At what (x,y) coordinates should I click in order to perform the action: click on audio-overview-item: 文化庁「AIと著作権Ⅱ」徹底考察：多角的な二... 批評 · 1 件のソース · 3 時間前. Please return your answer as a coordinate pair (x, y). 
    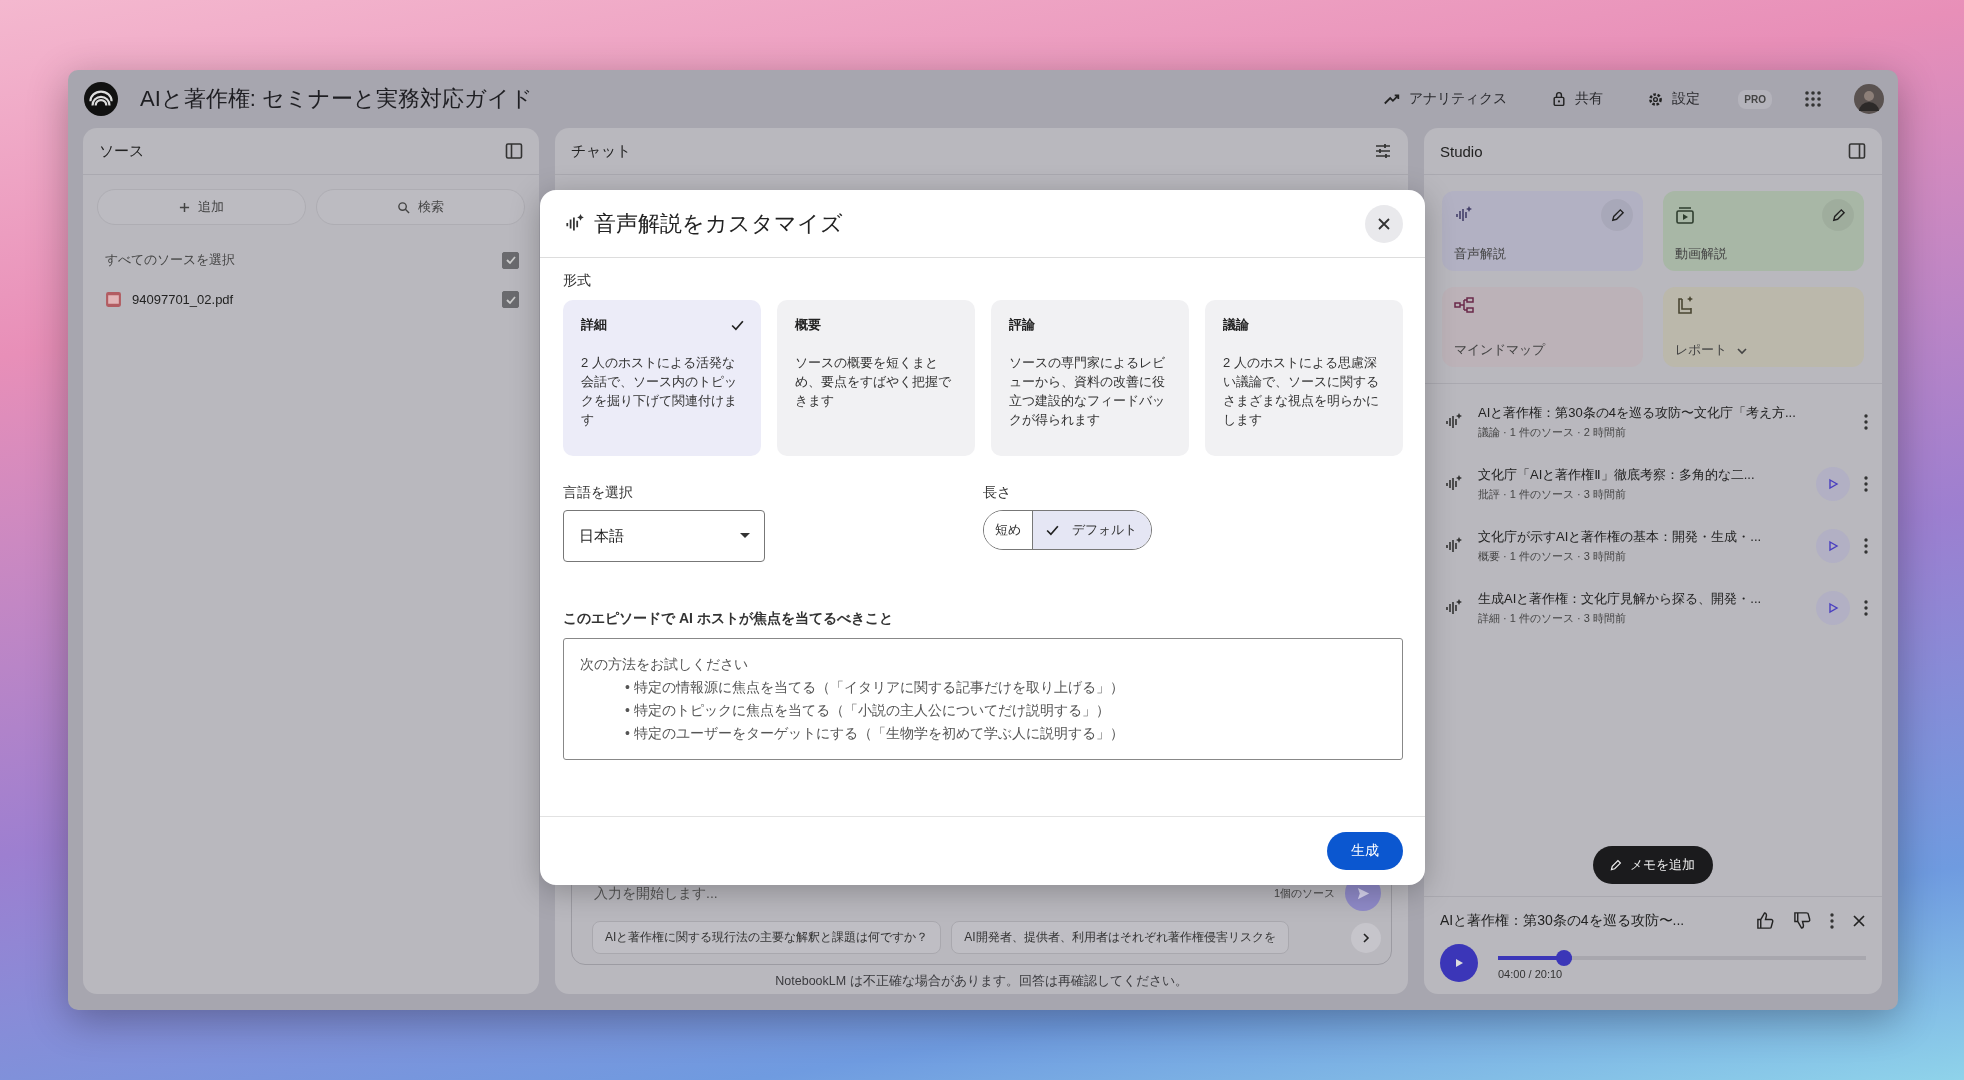
    Looking at the image, I should click on (1653, 484).